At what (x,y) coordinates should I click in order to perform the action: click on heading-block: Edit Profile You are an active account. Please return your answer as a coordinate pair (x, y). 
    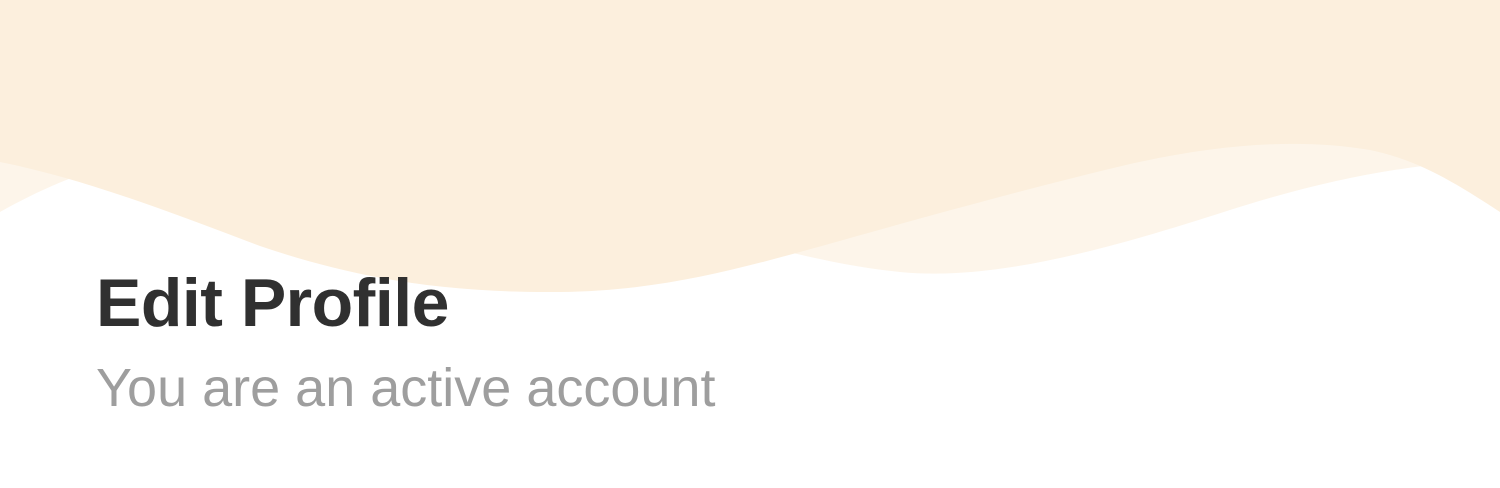
    Looking at the image, I should click on (405, 340).